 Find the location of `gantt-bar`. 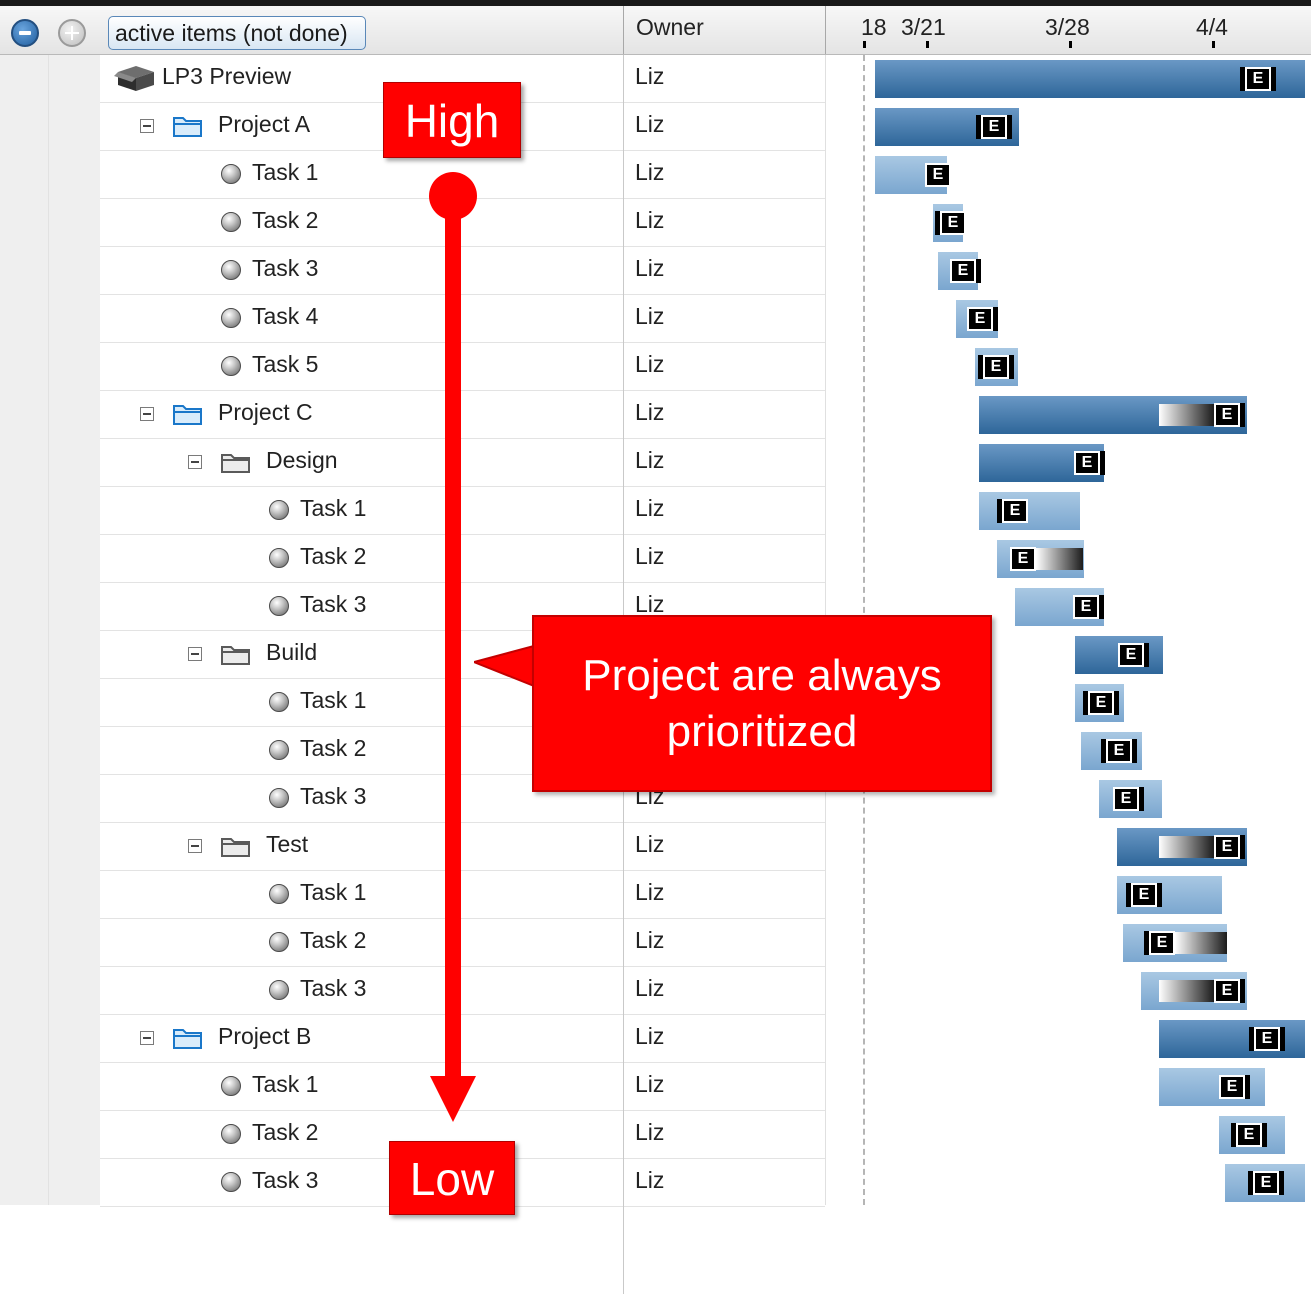

gantt-bar is located at coordinates (1029, 511).